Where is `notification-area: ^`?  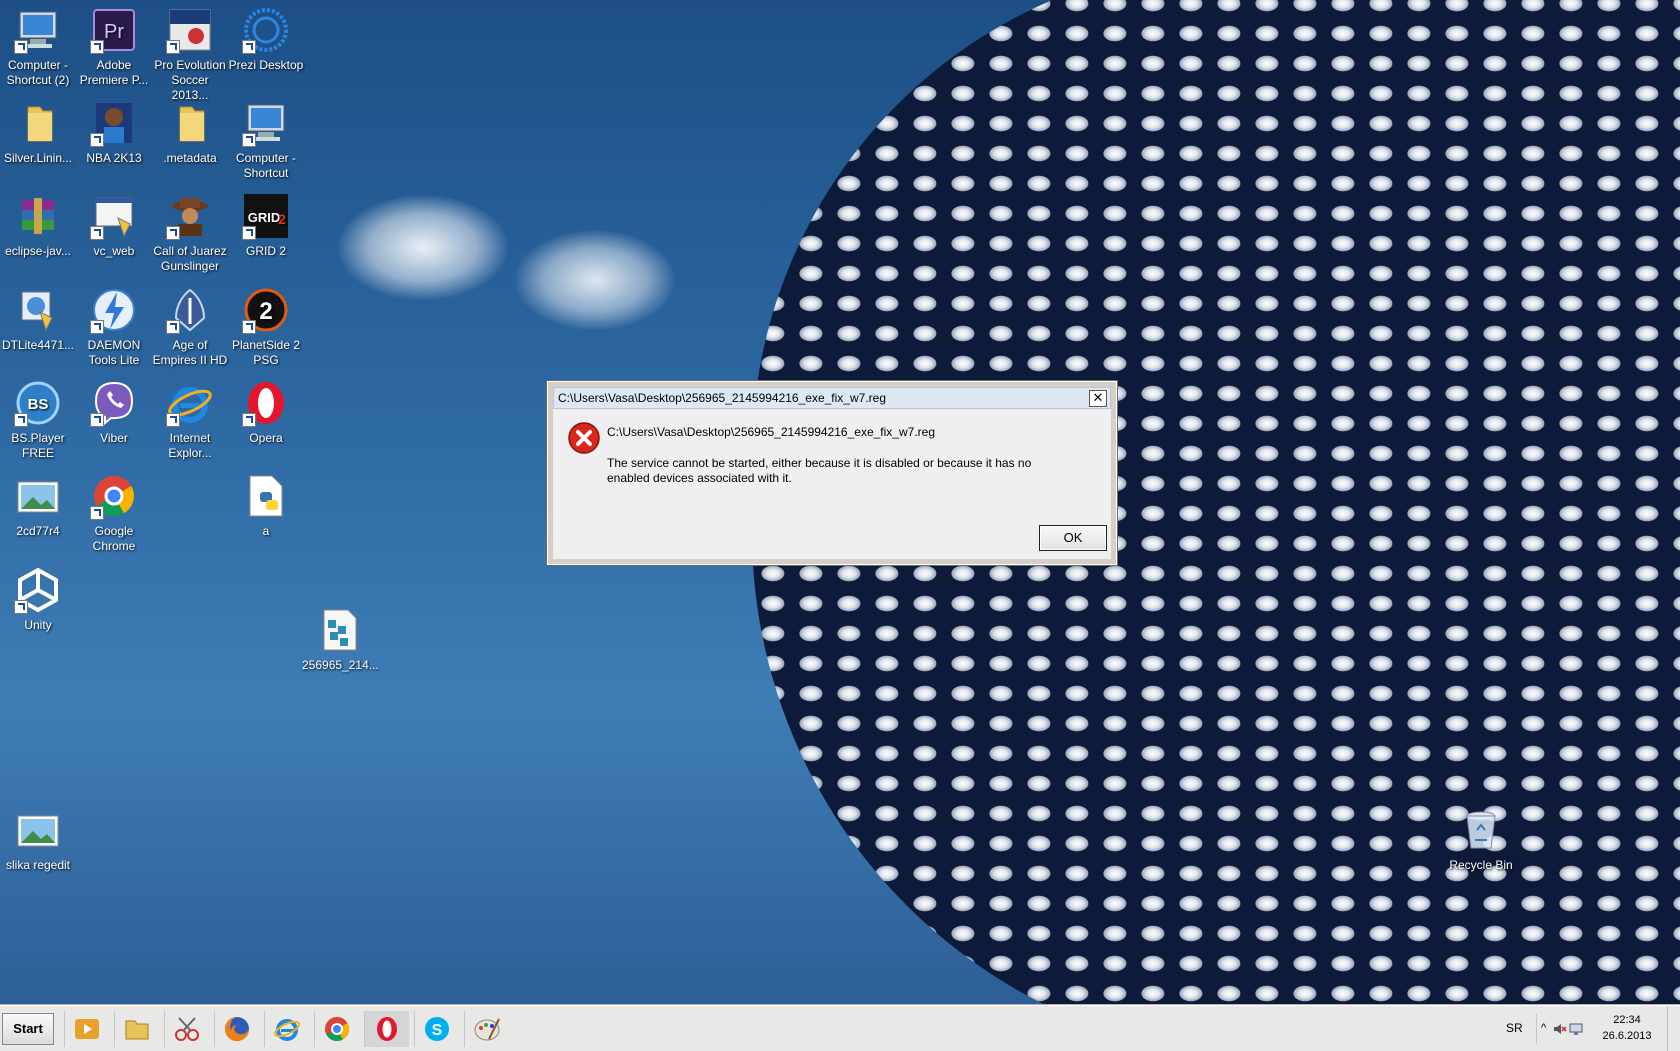 notification-area: ^ is located at coordinates (1560, 1029).